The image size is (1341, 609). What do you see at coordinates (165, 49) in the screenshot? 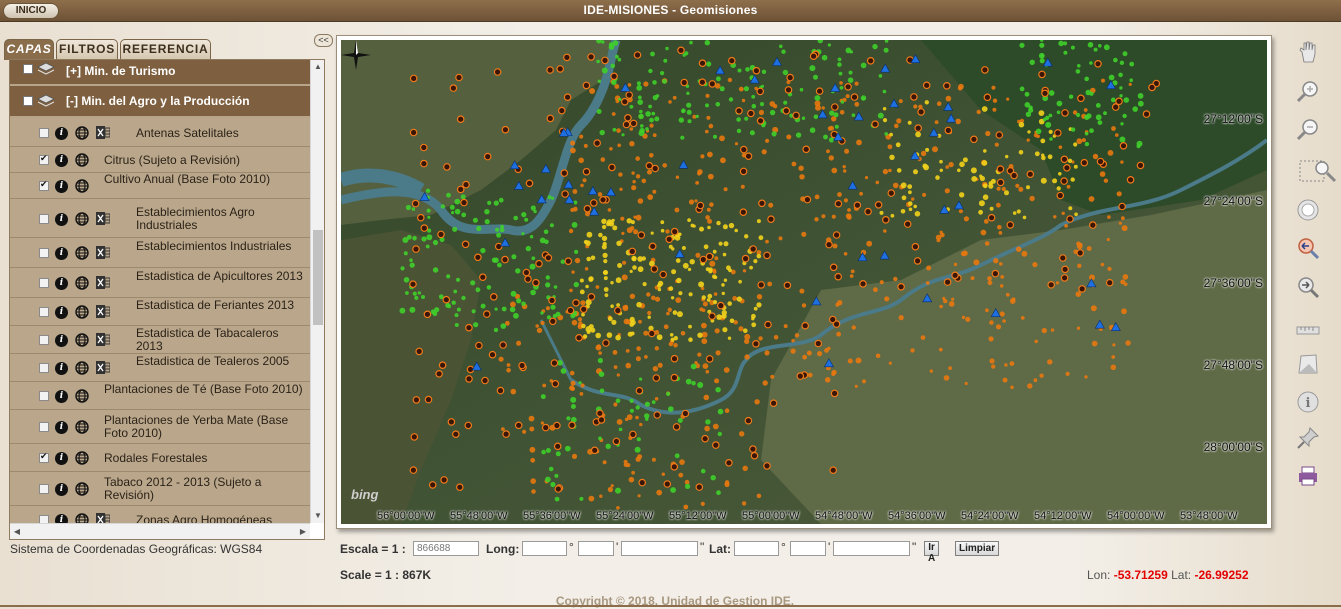
I see `tab-referencia: REFERENCIA` at bounding box center [165, 49].